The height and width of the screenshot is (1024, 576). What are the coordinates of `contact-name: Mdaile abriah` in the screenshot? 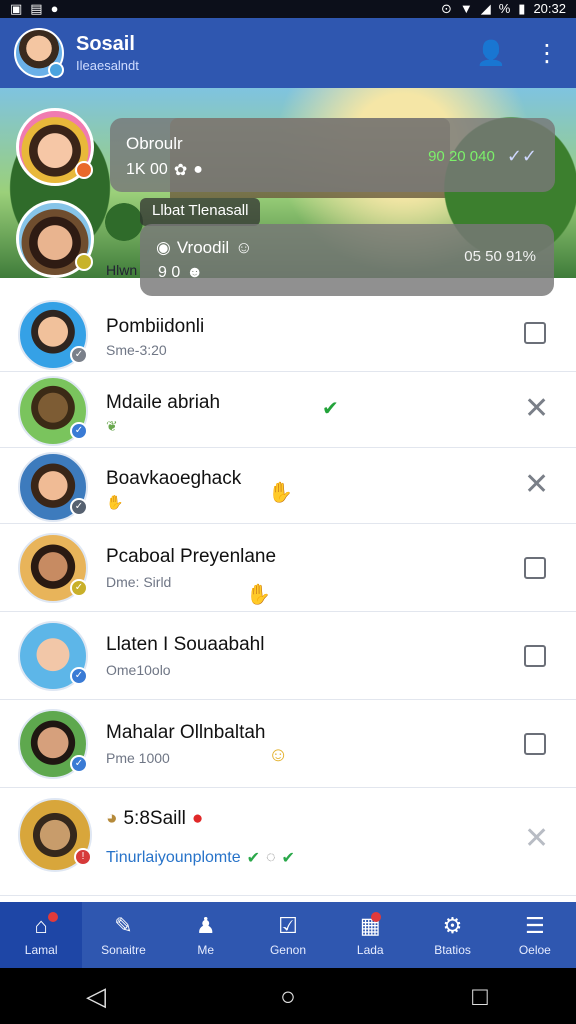 It's located at (163, 402).